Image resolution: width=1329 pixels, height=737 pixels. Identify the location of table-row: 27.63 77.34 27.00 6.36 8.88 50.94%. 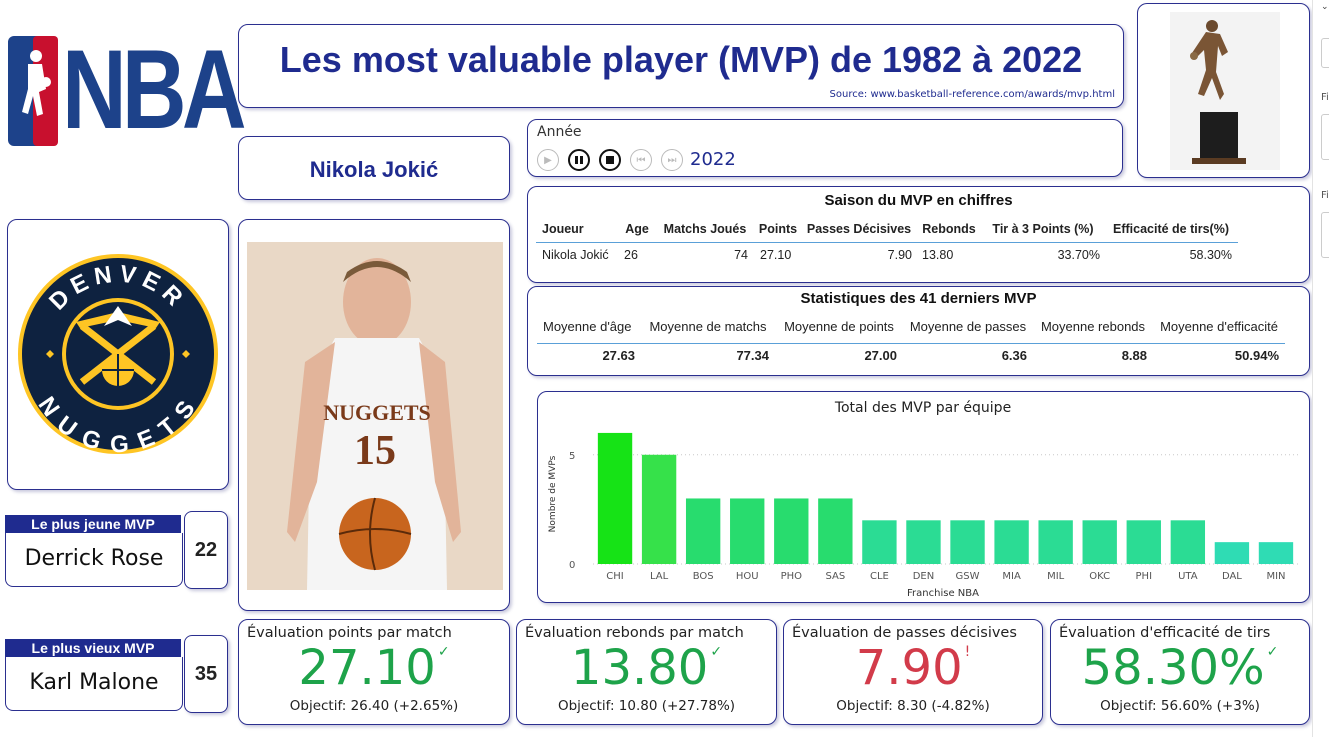
(911, 355).